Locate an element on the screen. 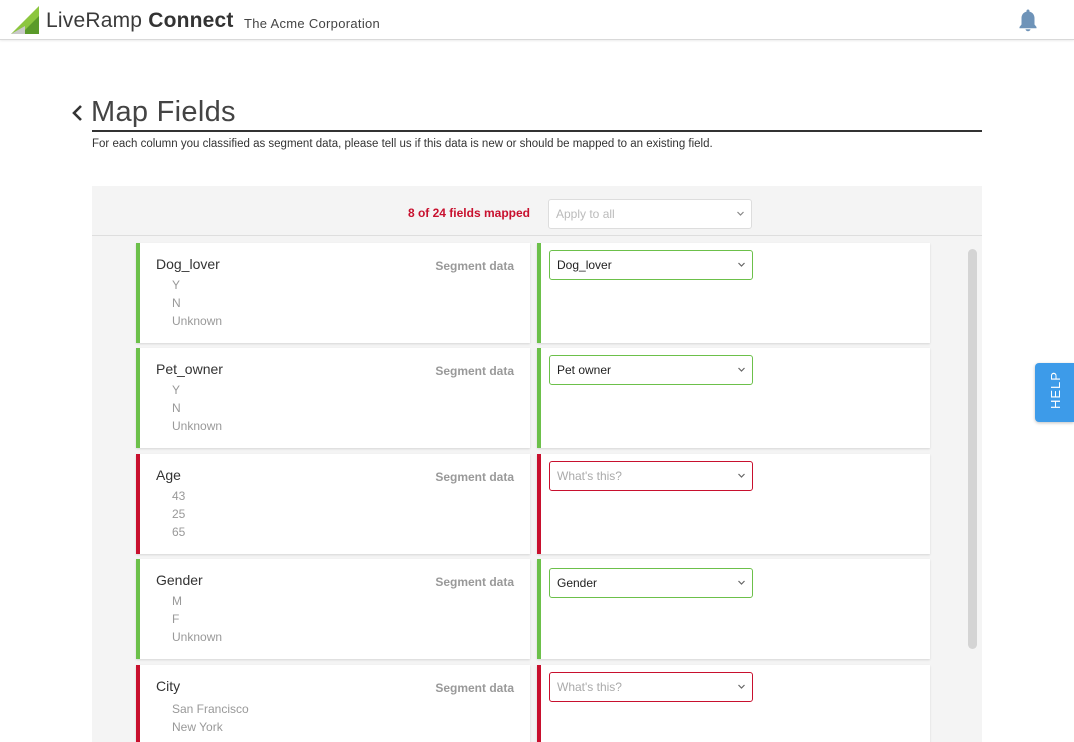  brand-light: LiveRamp is located at coordinates (94, 20).